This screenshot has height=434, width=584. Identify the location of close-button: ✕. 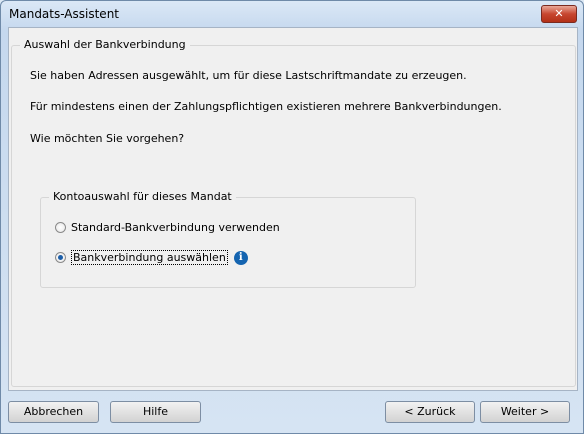
(559, 14).